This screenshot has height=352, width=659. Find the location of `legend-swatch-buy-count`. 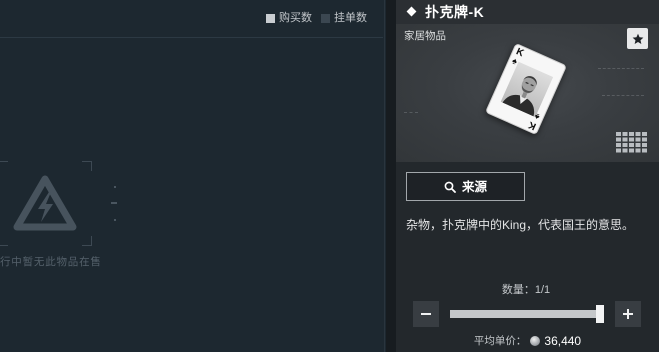

legend-swatch-buy-count is located at coordinates (270, 18).